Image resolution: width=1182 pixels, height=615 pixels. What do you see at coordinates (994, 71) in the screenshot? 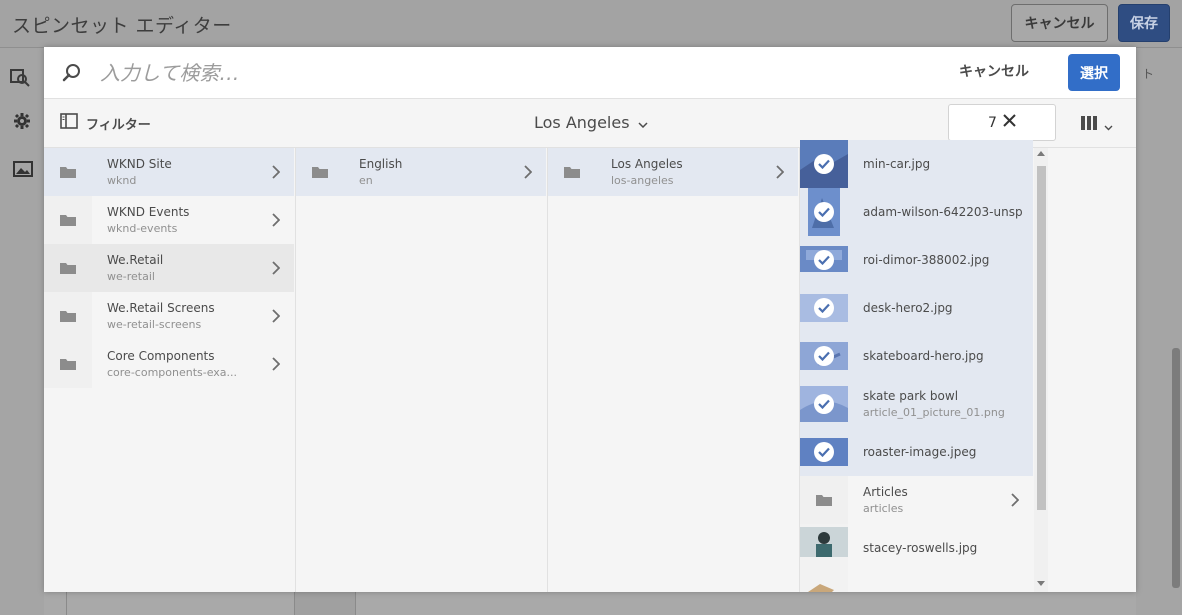
I see `cancel-button: キャンセル` at bounding box center [994, 71].